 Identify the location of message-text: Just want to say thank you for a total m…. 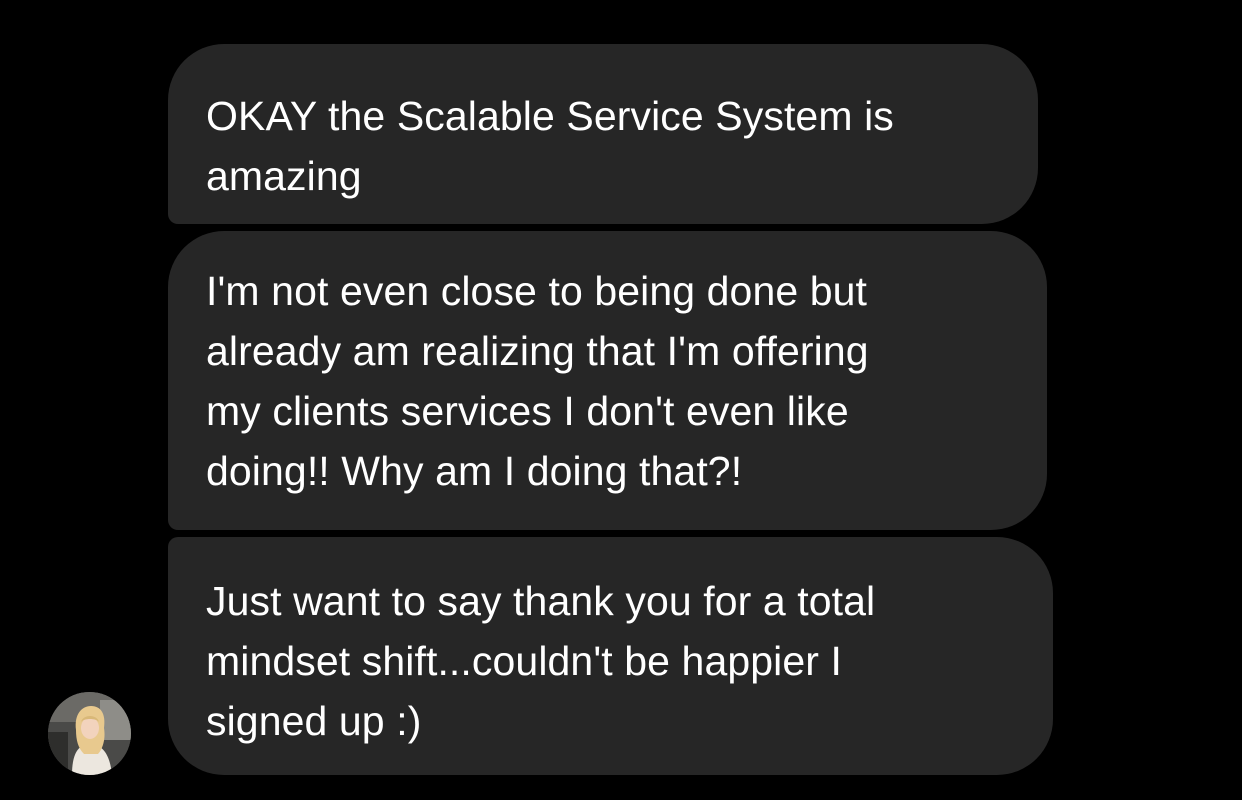
(541, 661).